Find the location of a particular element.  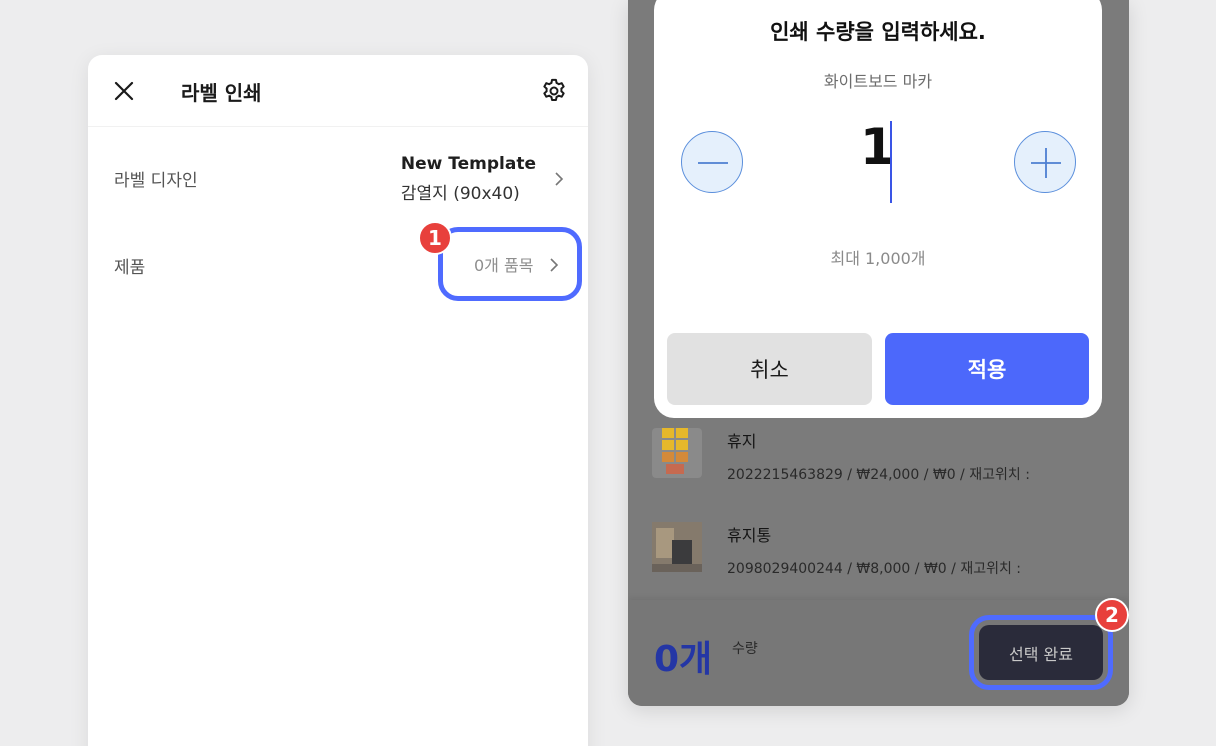

label-design-row: 라벨 디자인 New Template 감열지 (90x40) is located at coordinates (338, 178).